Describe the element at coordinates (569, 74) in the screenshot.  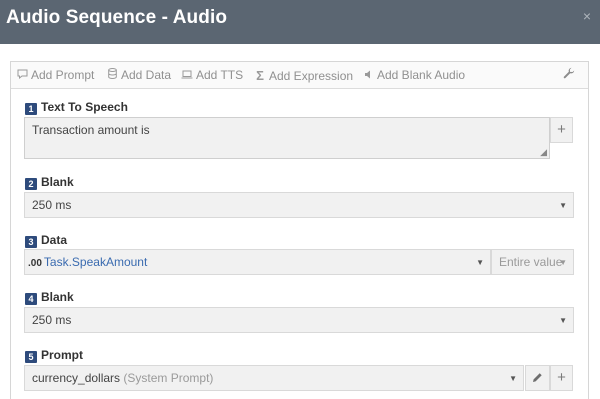
I see `wrench-icon` at that location.